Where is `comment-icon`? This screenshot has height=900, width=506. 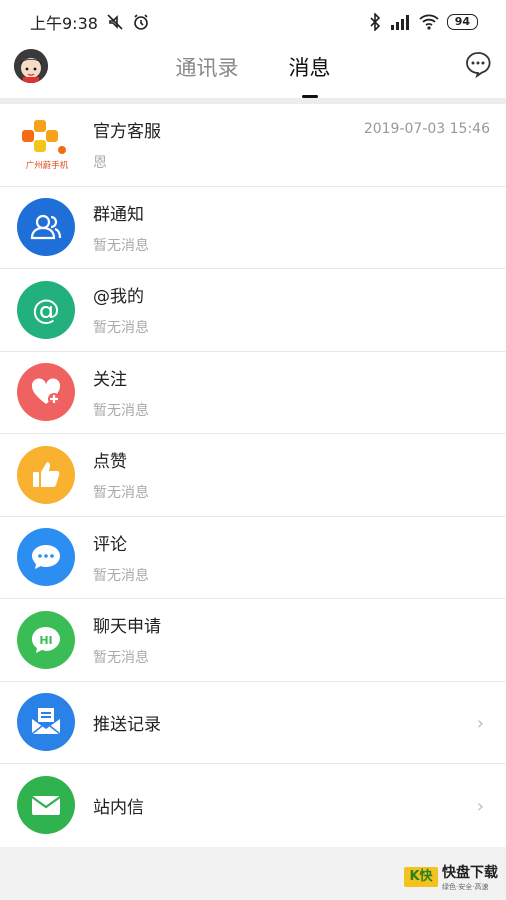 comment-icon is located at coordinates (46, 557).